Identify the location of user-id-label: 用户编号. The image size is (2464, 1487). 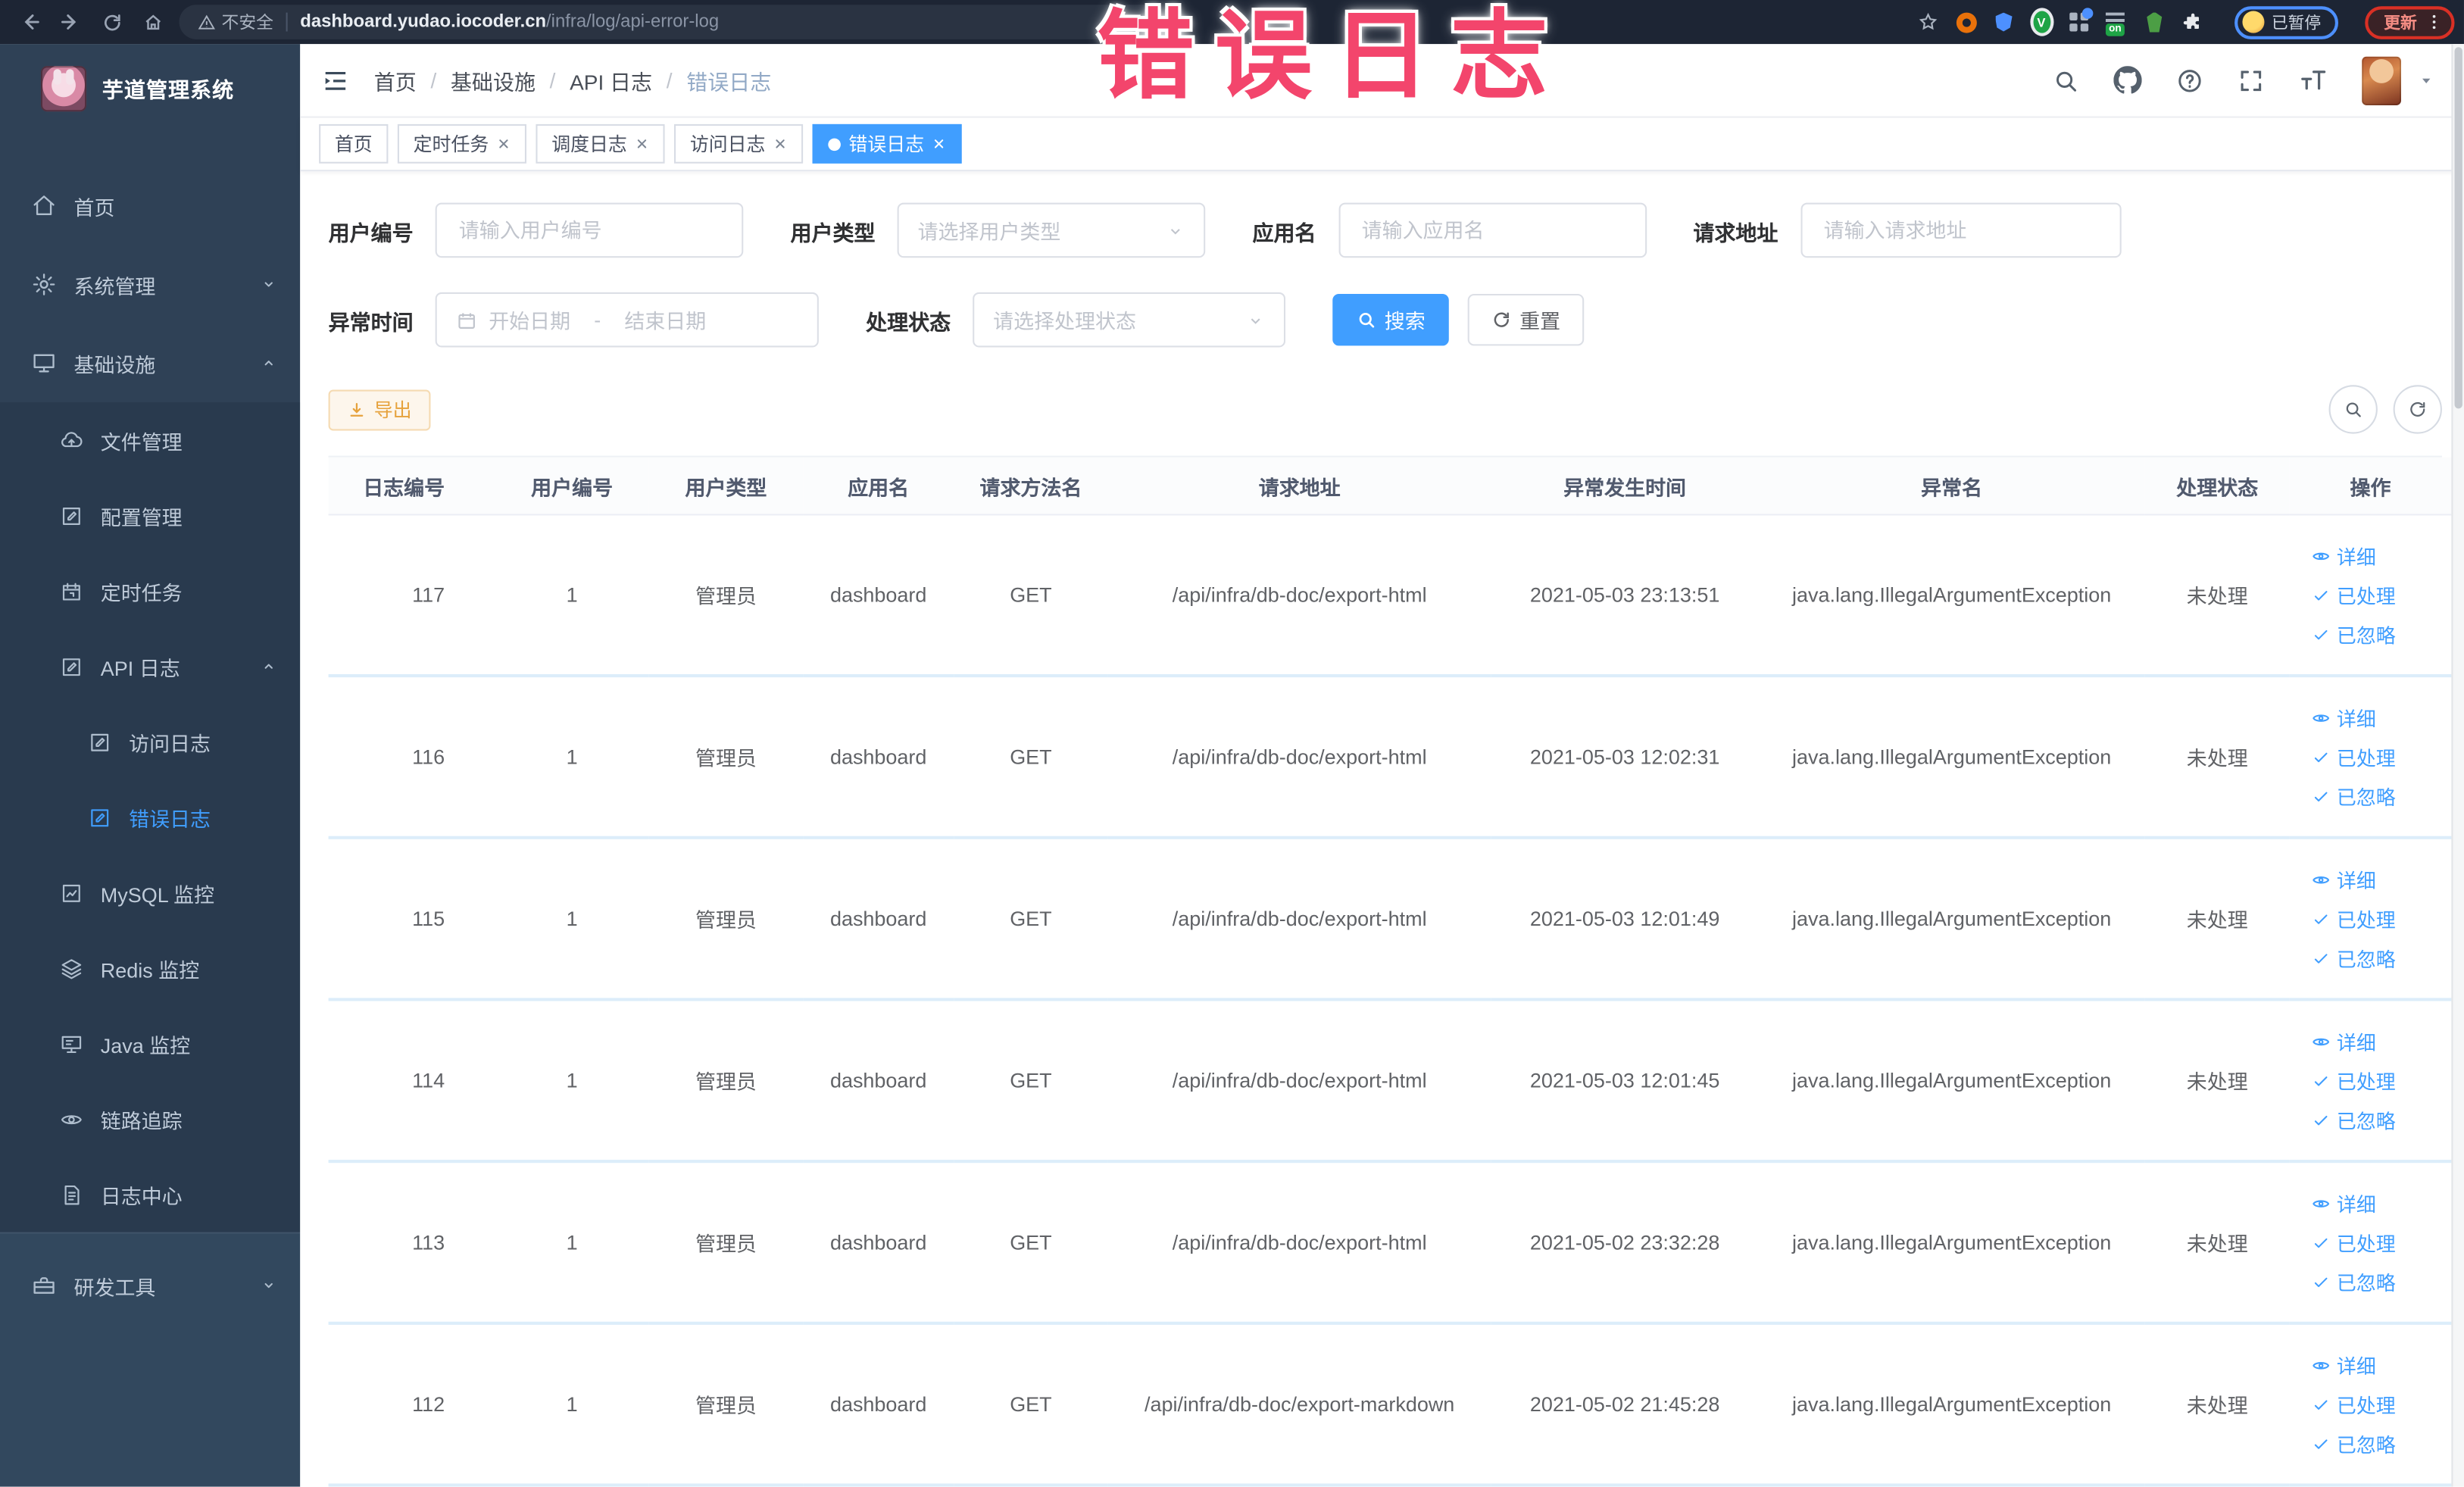
(371, 232).